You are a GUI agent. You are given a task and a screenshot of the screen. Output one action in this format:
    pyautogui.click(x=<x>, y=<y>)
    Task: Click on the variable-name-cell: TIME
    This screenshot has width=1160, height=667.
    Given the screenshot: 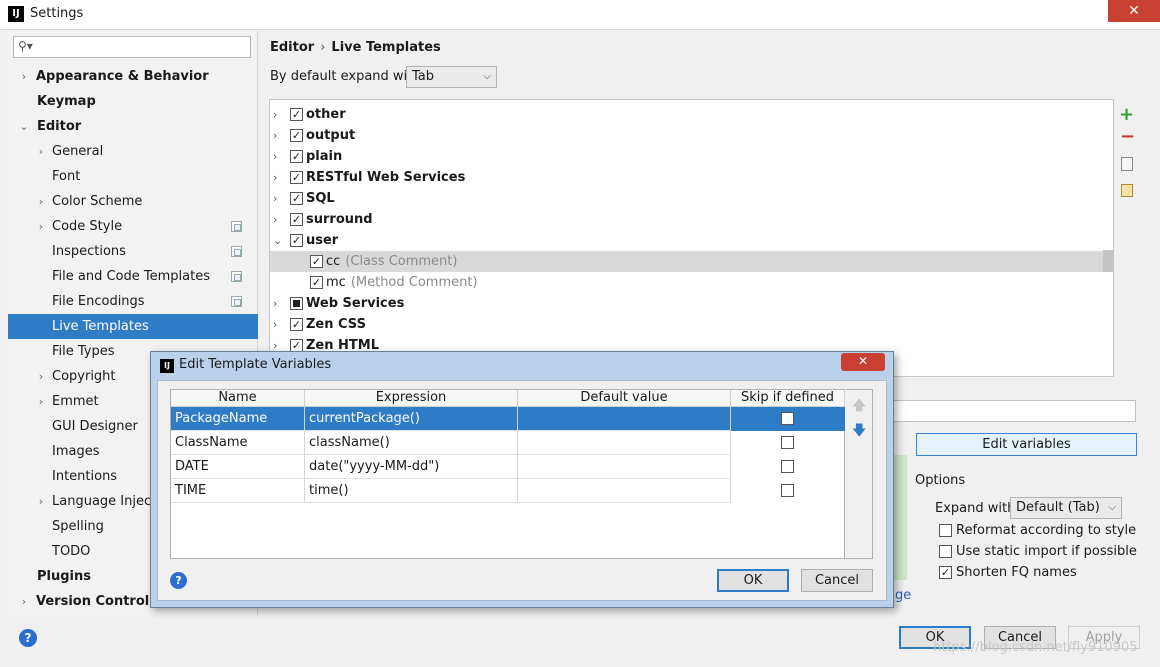 What is the action you would take?
    pyautogui.click(x=238, y=491)
    